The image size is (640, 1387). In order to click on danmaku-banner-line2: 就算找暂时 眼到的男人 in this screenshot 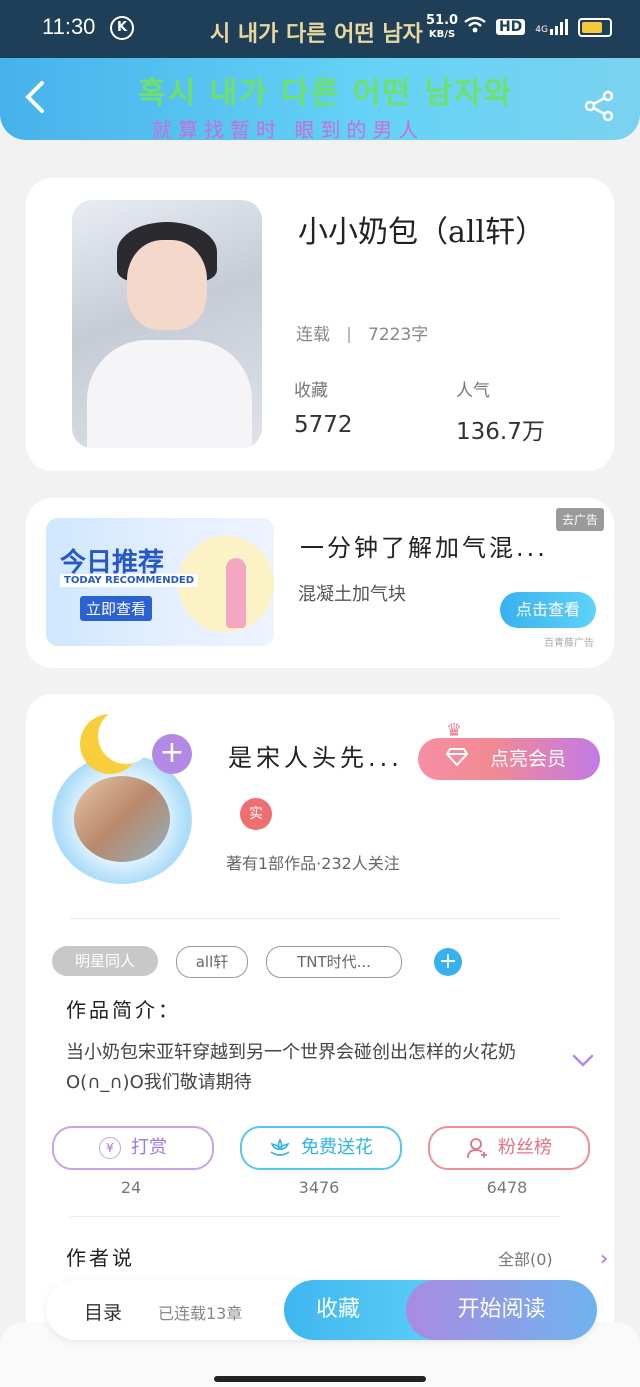, I will do `click(288, 130)`.